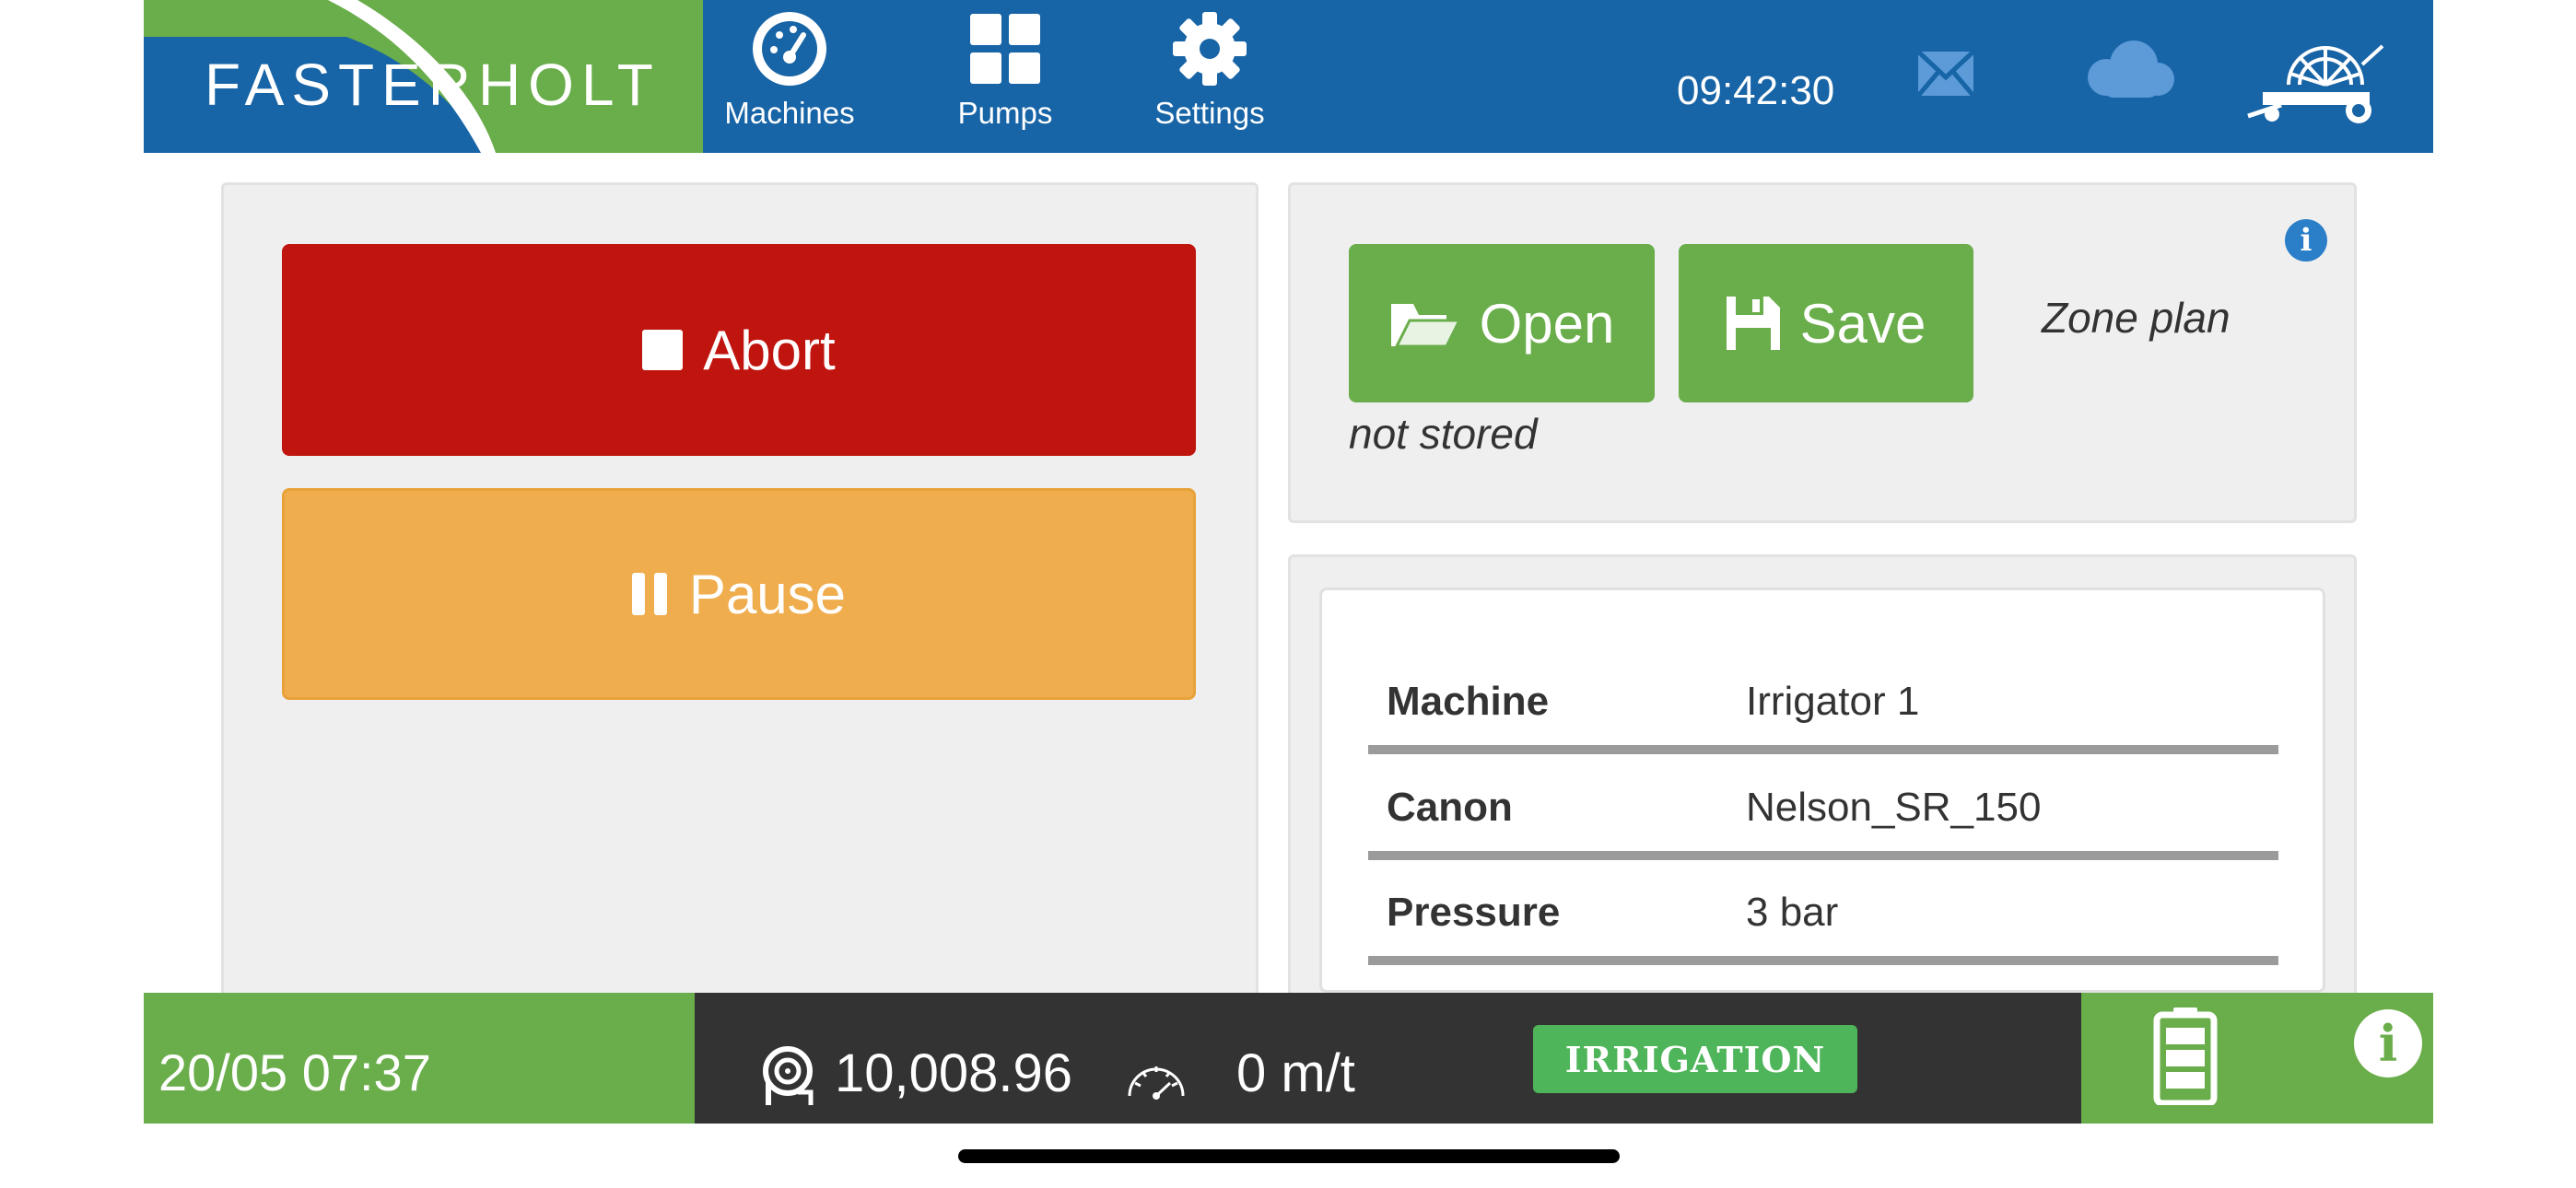  What do you see at coordinates (2257, 1058) in the screenshot?
I see `footer-battery-section: i` at bounding box center [2257, 1058].